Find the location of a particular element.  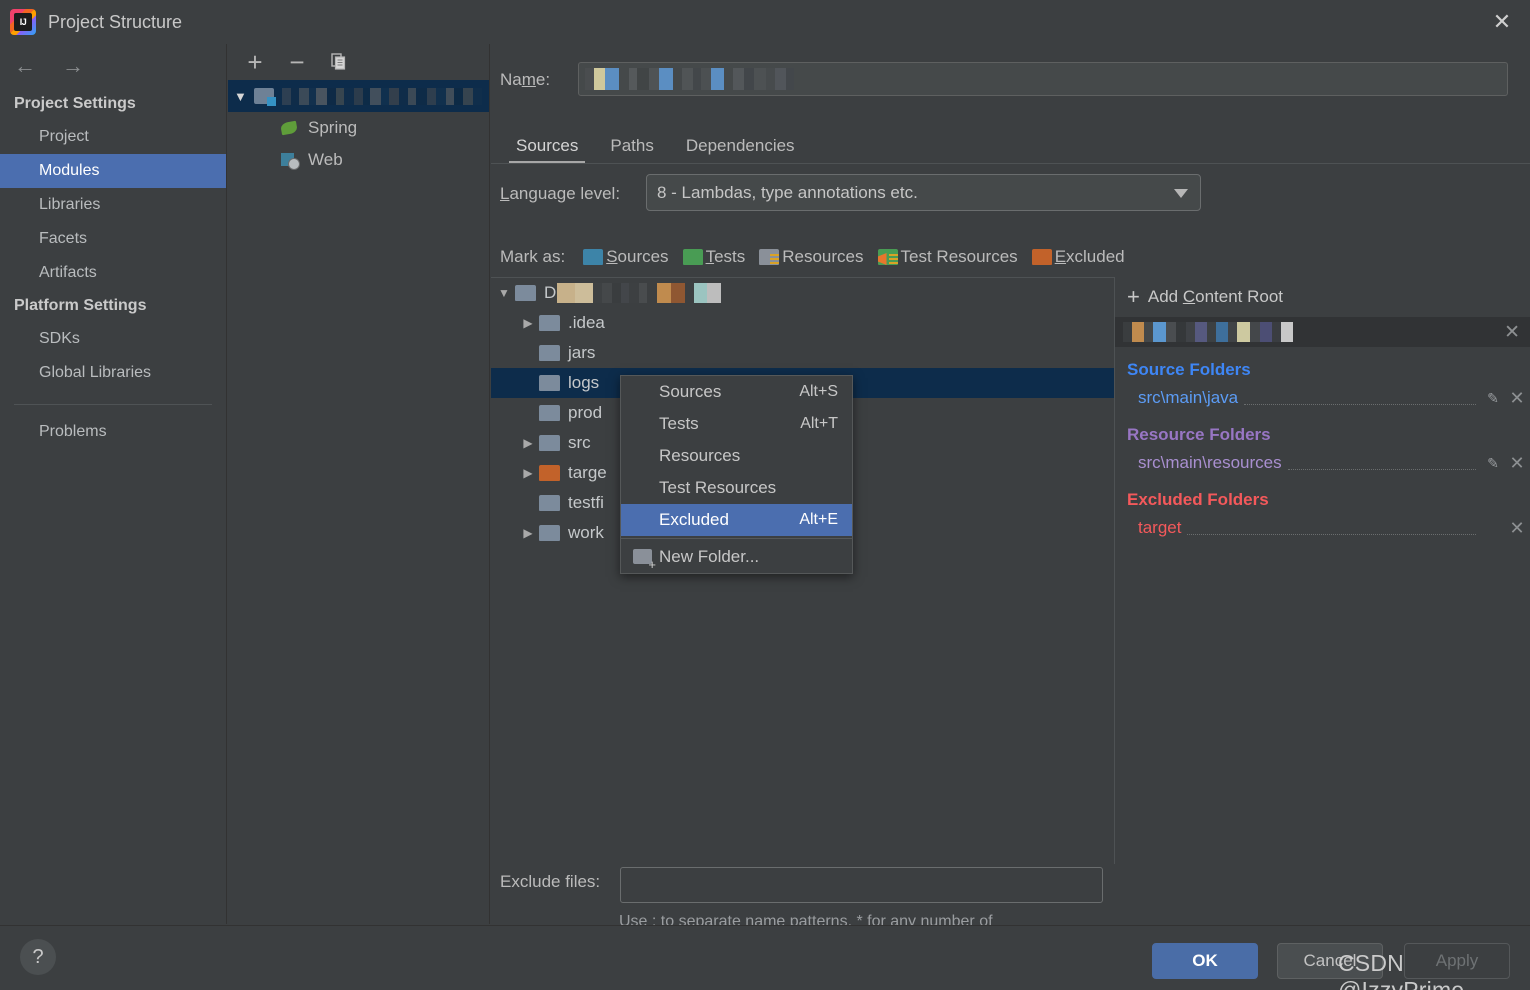

tab-sources: Sources is located at coordinates (547, 150).